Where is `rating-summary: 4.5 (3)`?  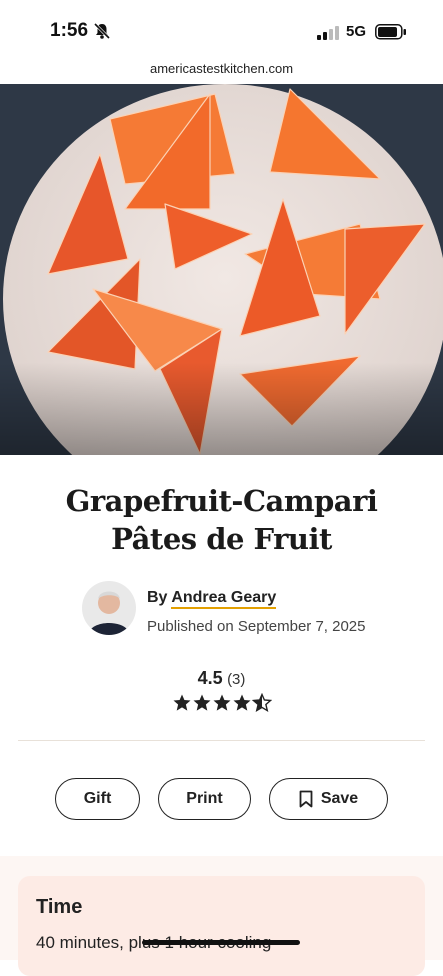 rating-summary: 4.5 (3) is located at coordinates (221, 678).